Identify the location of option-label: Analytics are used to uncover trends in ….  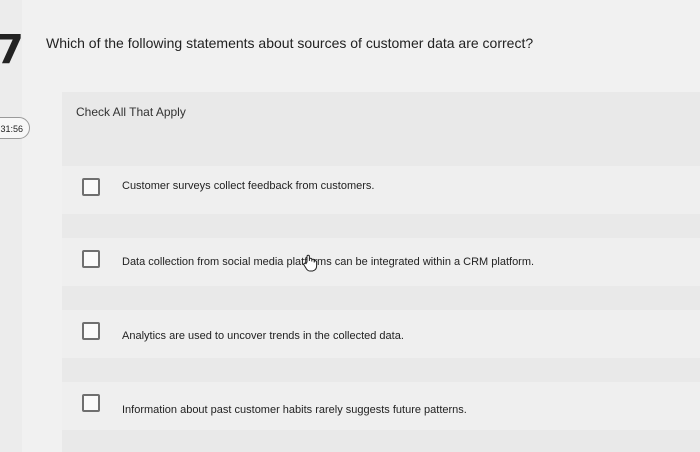
(263, 336).